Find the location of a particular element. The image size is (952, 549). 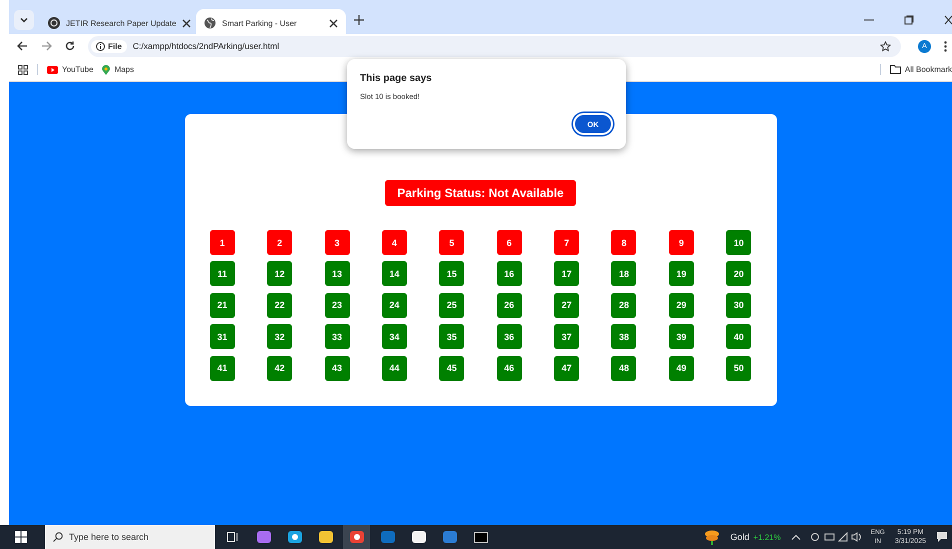

parking-slot-button: 11 is located at coordinates (222, 273).